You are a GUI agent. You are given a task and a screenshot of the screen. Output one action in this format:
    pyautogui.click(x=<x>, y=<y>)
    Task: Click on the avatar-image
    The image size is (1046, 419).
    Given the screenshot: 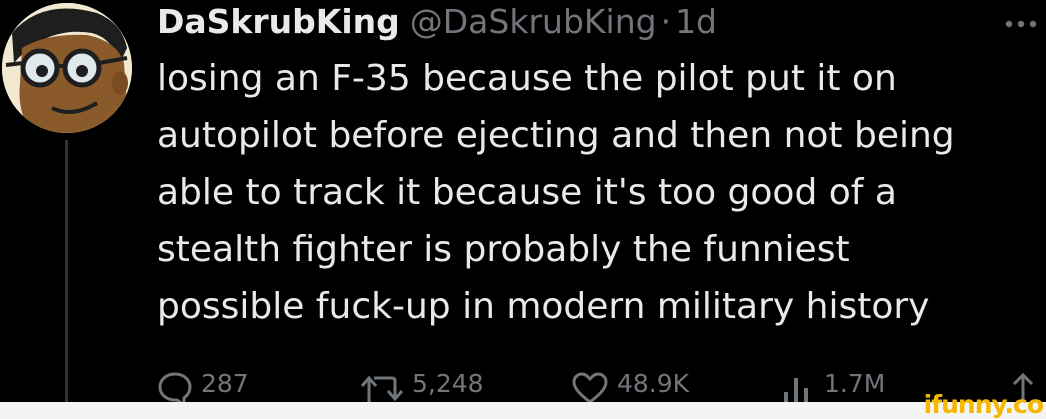 What is the action you would take?
    pyautogui.click(x=67, y=68)
    